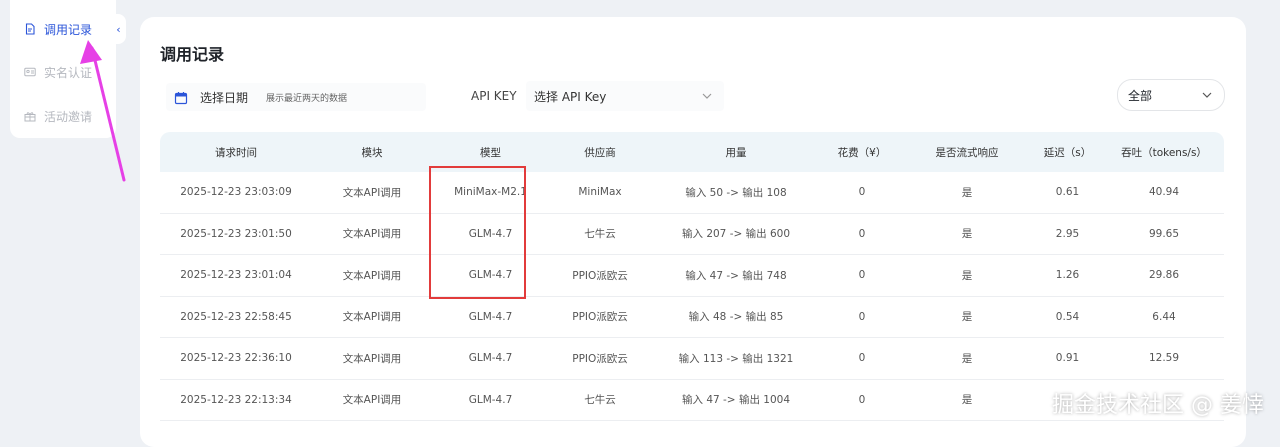 This screenshot has width=1280, height=447. I want to click on sidebar-item-verification: 实名认证, so click(58, 72).